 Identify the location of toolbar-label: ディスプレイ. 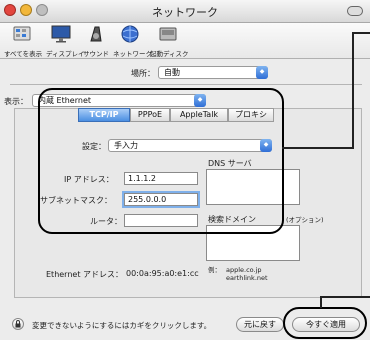
(65, 54).